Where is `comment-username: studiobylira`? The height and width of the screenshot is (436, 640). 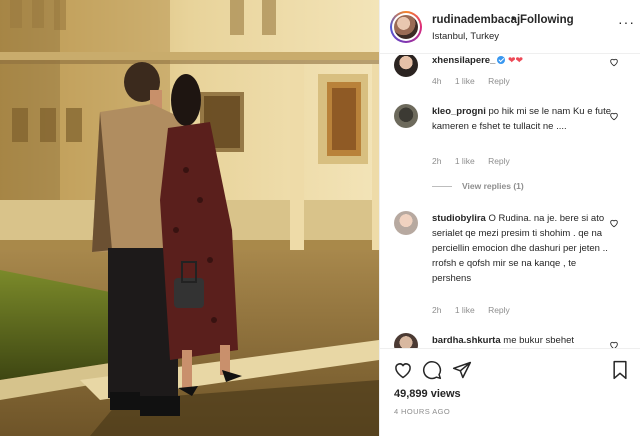 comment-username: studiobylira is located at coordinates (459, 218).